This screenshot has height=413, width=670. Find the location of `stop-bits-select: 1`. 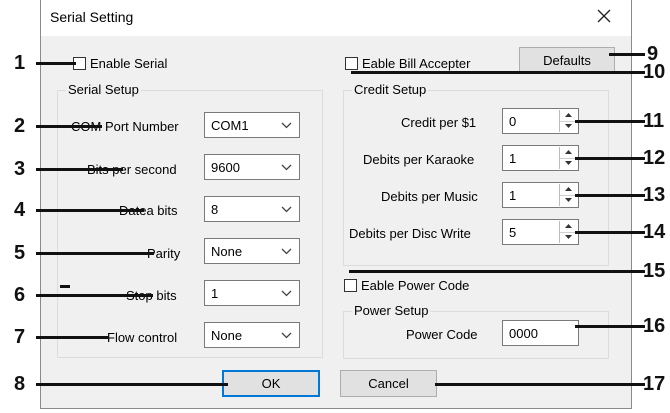

stop-bits-select: 1 is located at coordinates (252, 293).